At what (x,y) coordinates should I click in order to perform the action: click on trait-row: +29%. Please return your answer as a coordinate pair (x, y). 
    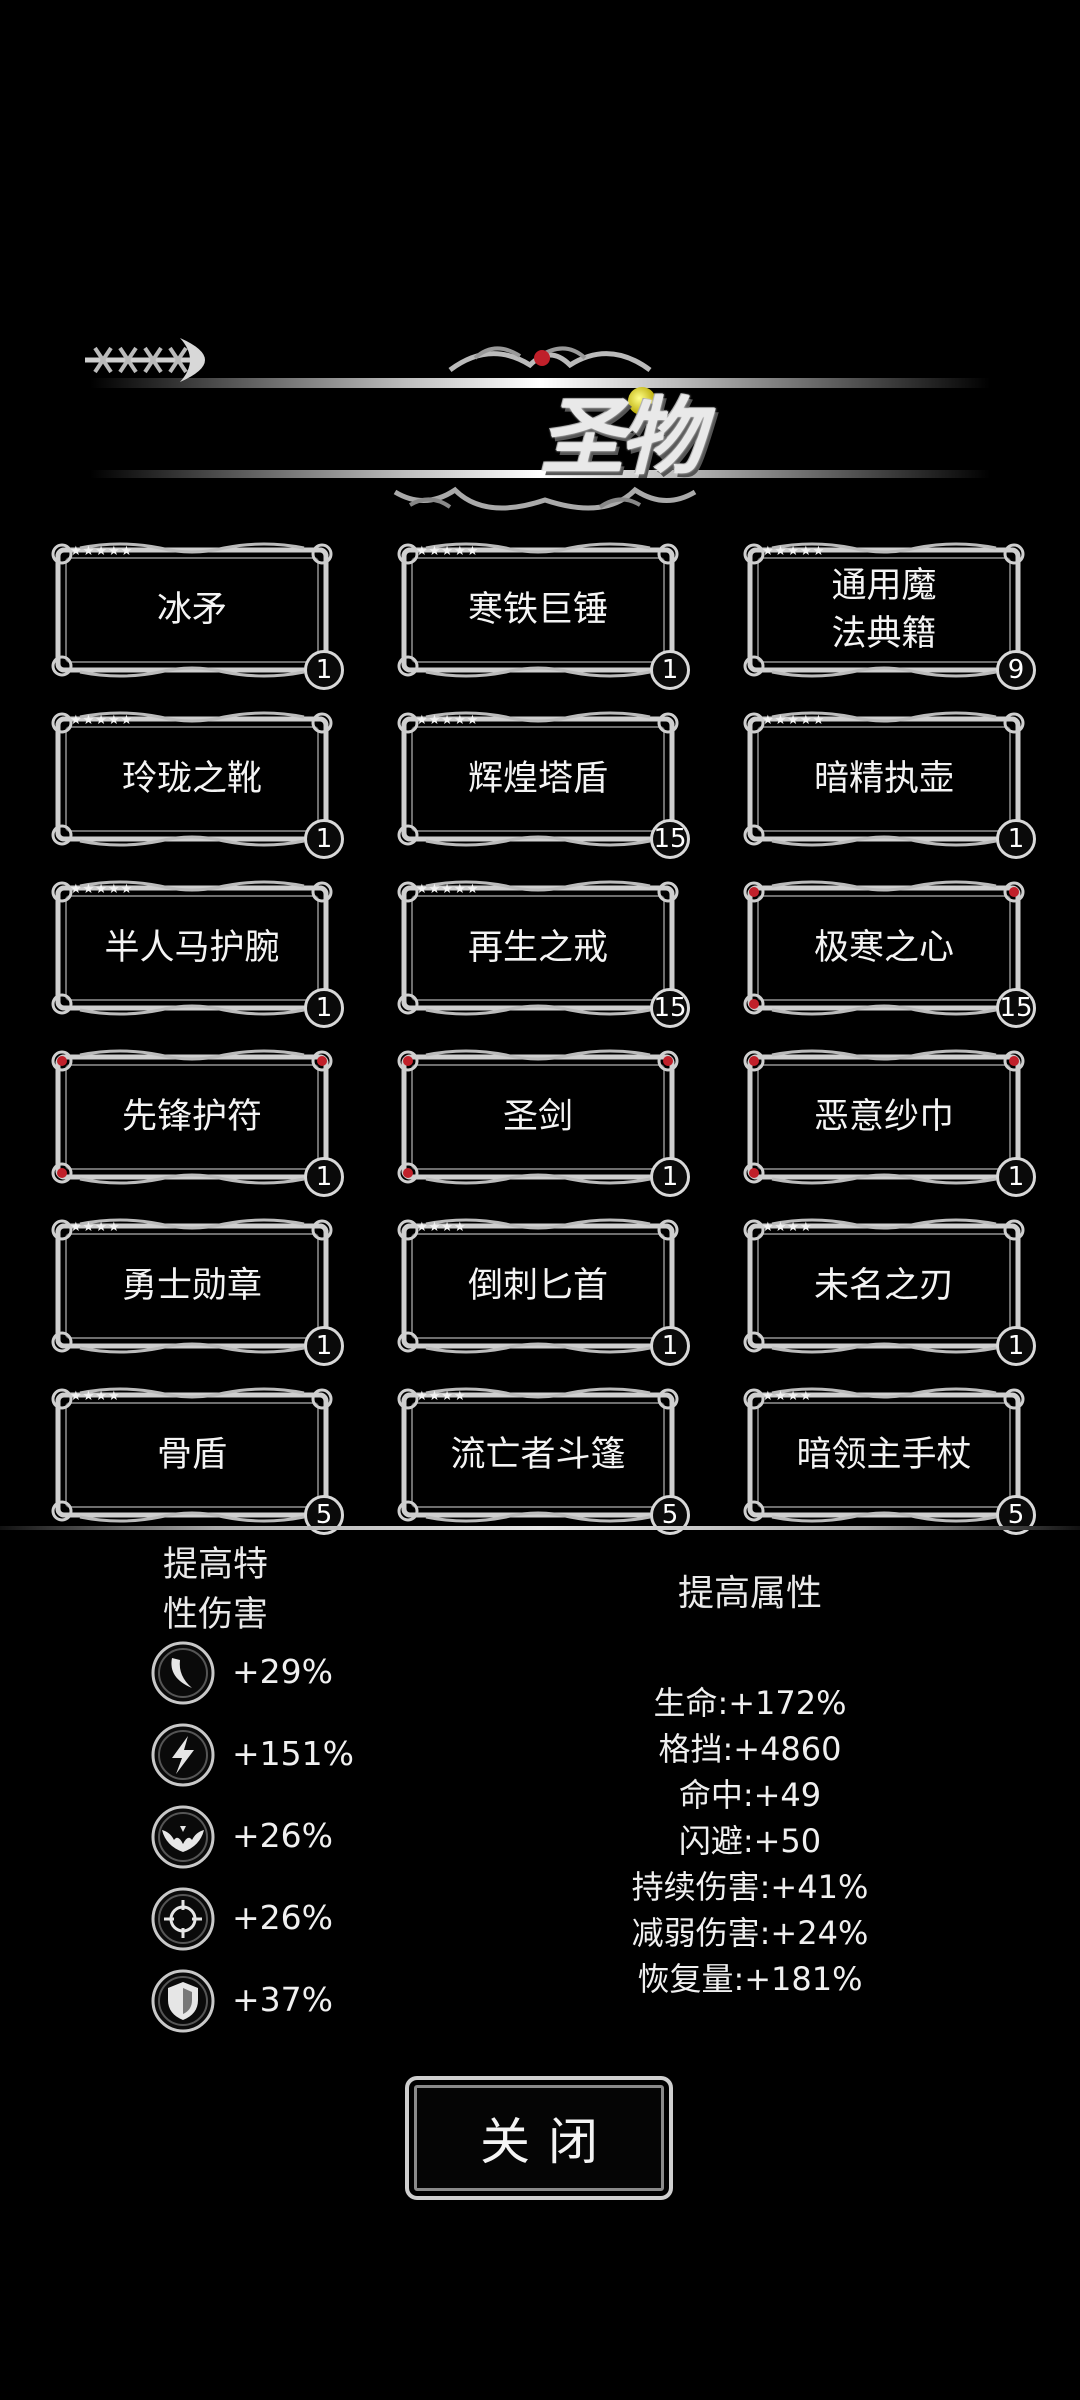
    Looking at the image, I should click on (280, 1673).